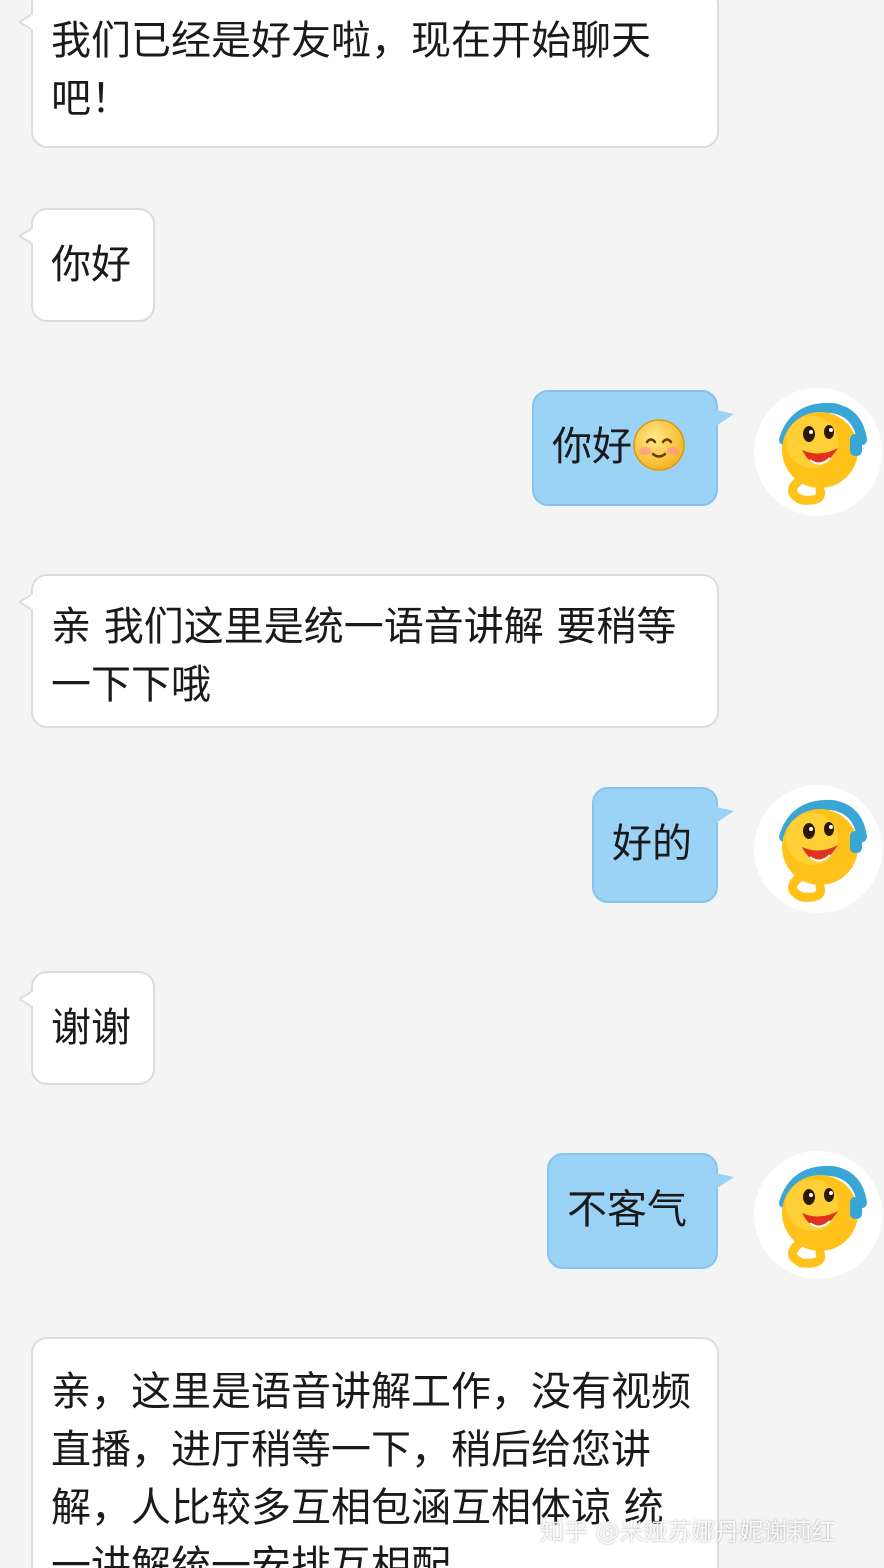  I want to click on message-text: 不客气, so click(627, 1210).